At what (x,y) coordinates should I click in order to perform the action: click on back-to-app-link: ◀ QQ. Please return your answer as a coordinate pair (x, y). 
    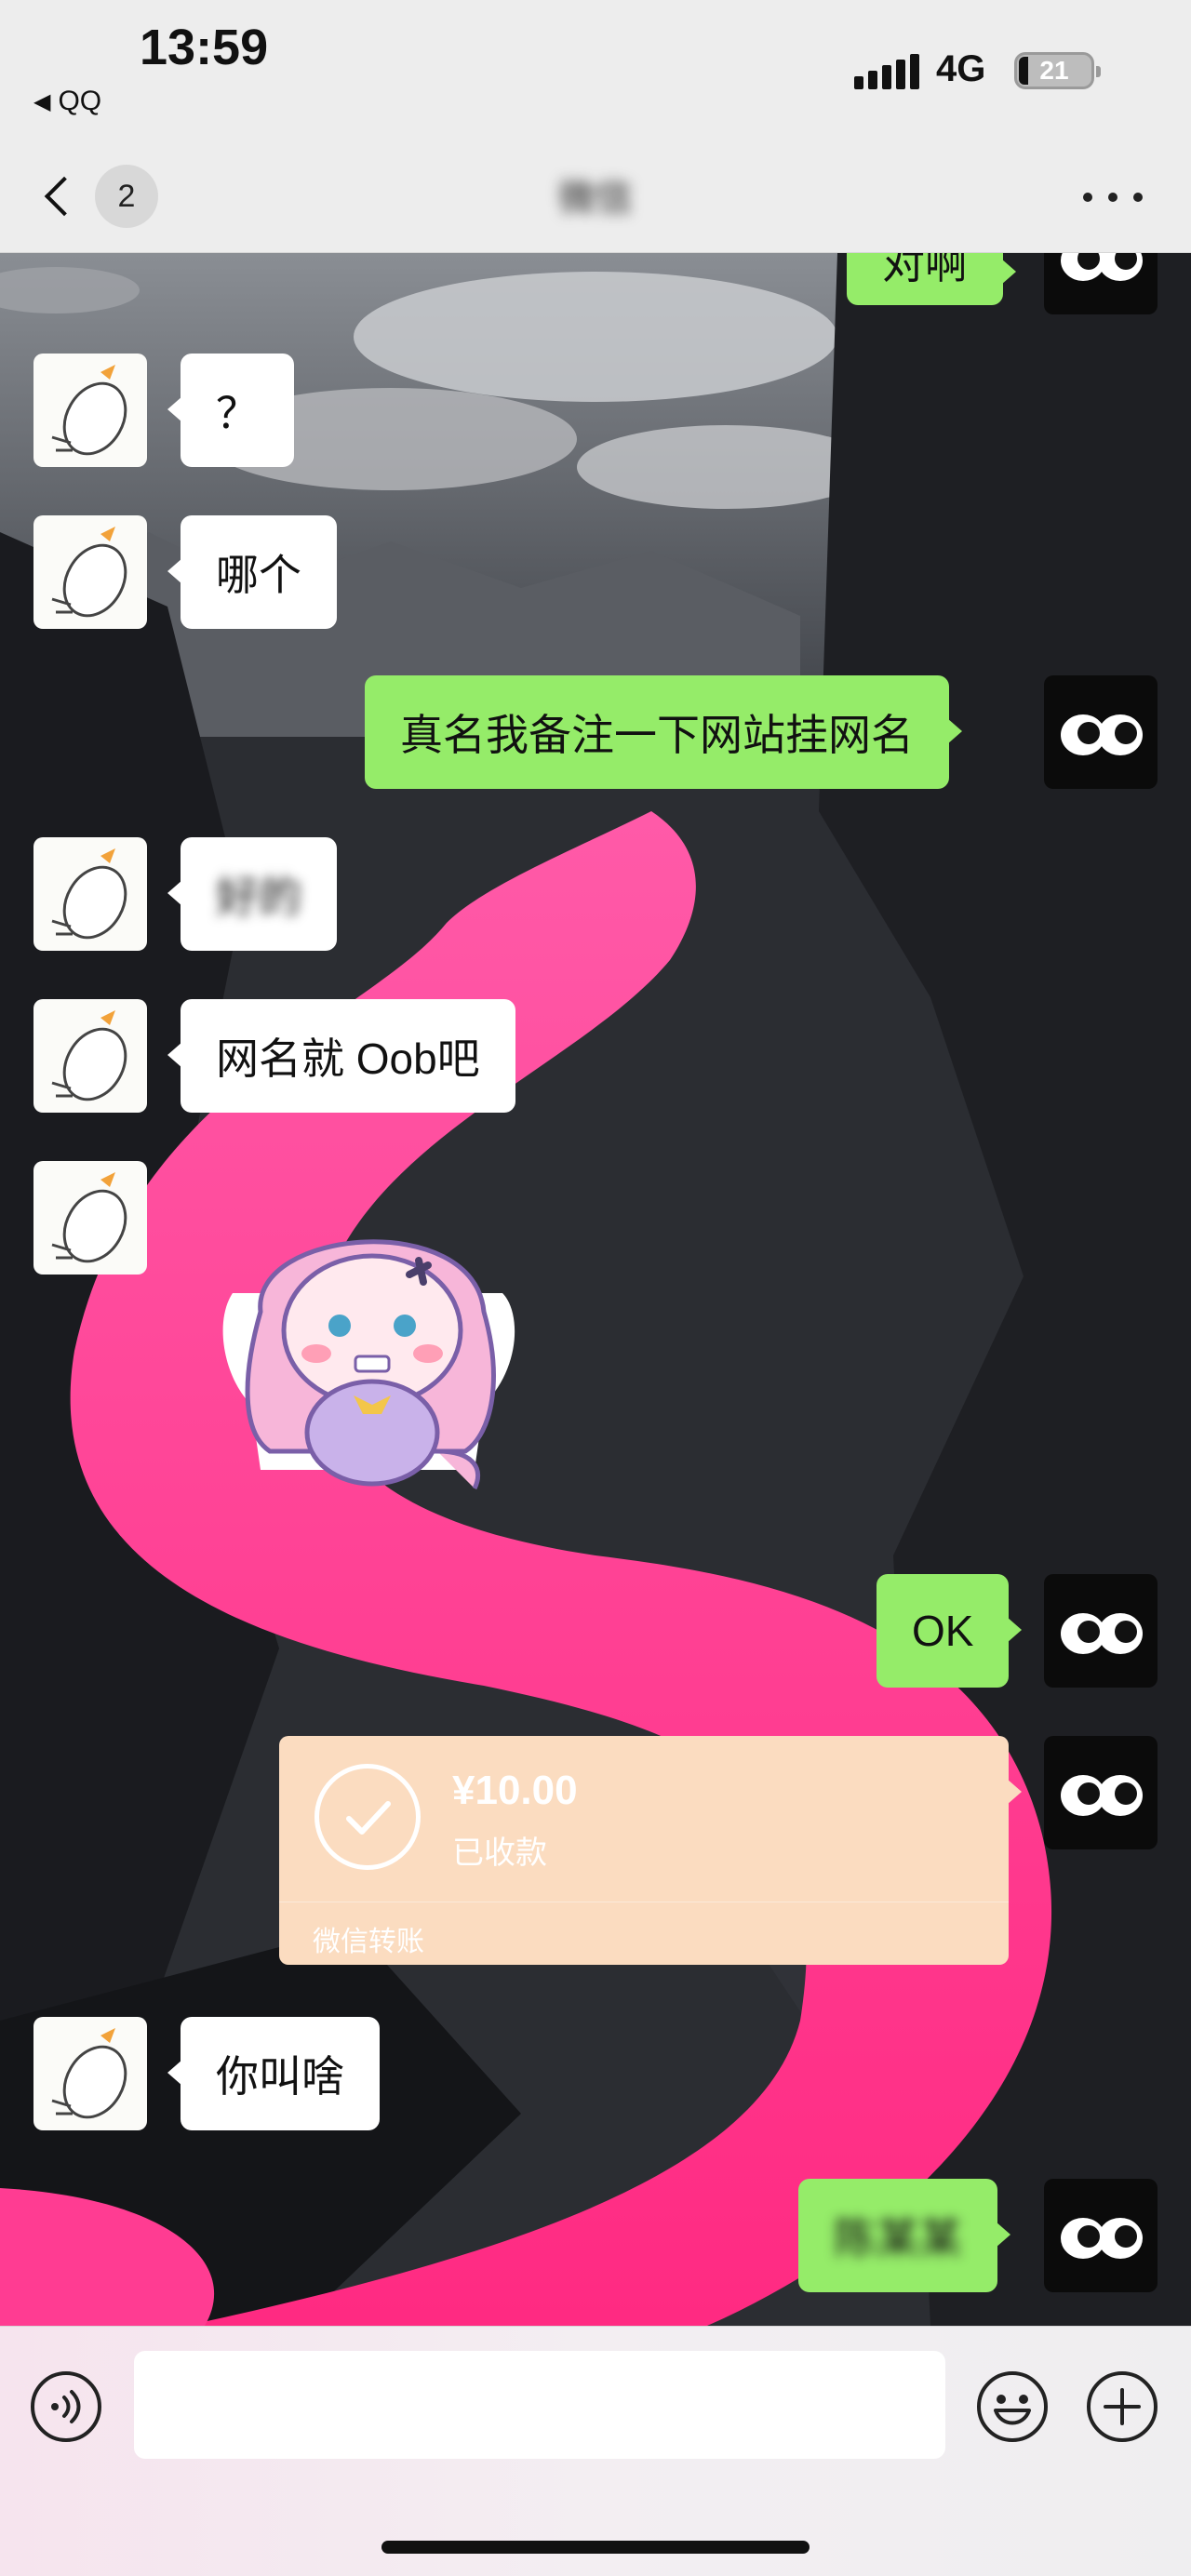
    Looking at the image, I should click on (67, 101).